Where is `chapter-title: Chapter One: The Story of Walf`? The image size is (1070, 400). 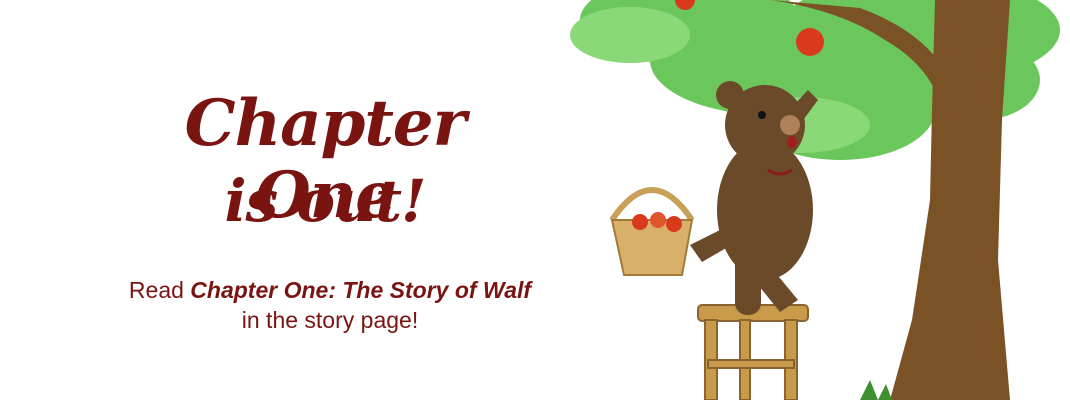
chapter-title: Chapter One: The Story of Walf is located at coordinates (361, 290).